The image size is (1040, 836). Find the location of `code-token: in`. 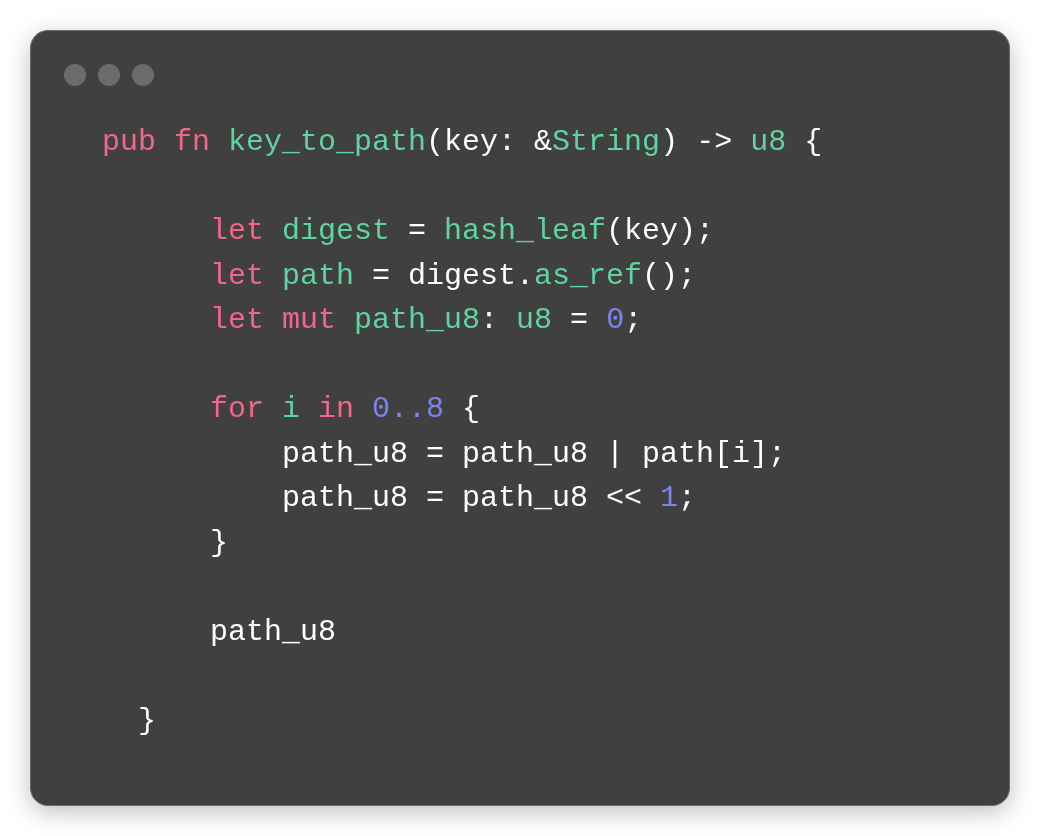

code-token: in is located at coordinates (337, 409).